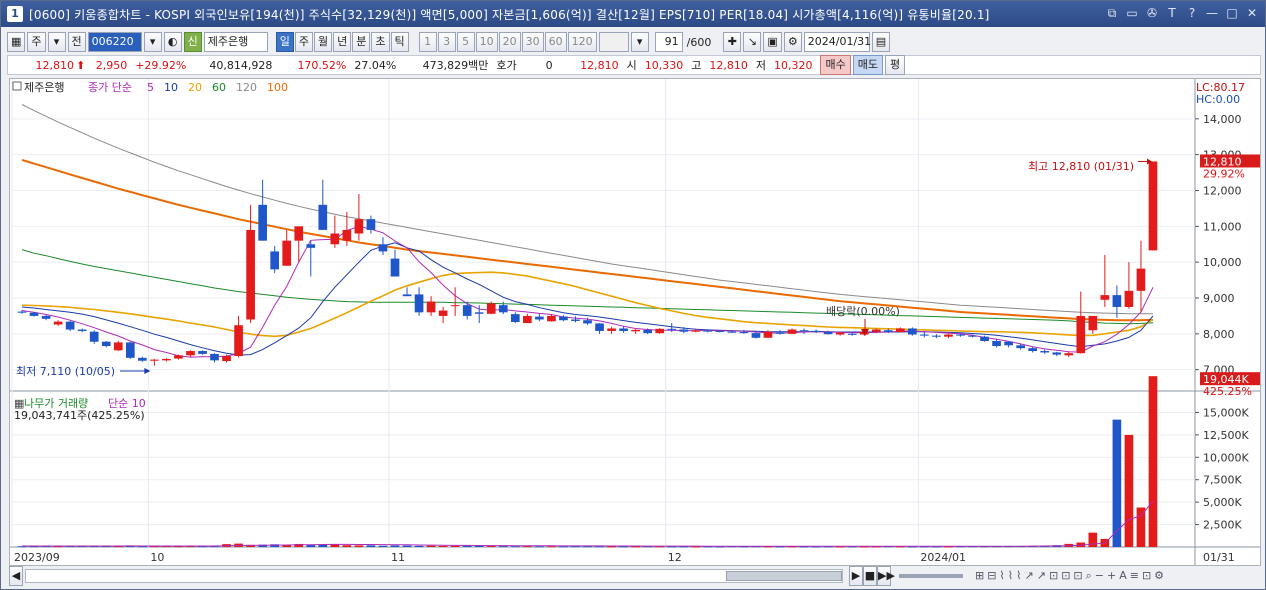 The height and width of the screenshot is (590, 1266). What do you see at coordinates (304, 42) in the screenshot?
I see `period-tab-1: 주` at bounding box center [304, 42].